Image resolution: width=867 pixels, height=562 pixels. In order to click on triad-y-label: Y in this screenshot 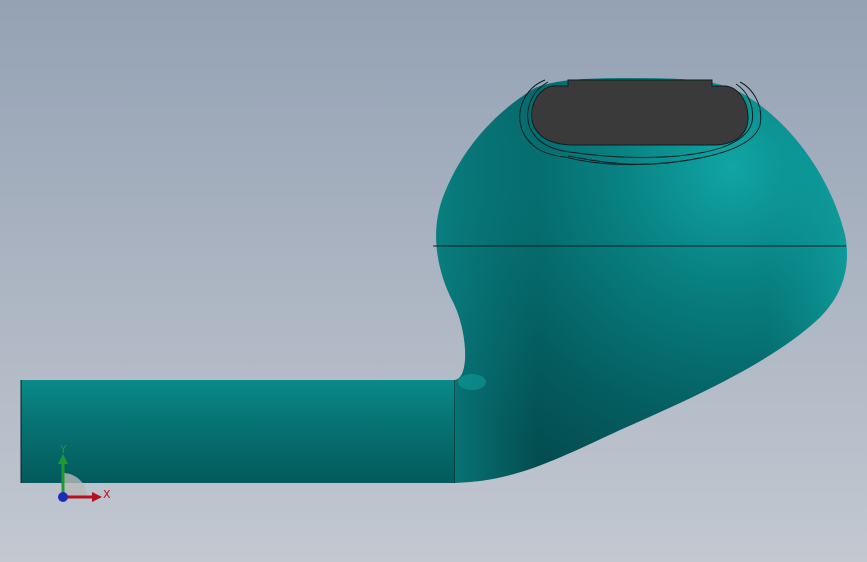, I will do `click(63, 449)`.